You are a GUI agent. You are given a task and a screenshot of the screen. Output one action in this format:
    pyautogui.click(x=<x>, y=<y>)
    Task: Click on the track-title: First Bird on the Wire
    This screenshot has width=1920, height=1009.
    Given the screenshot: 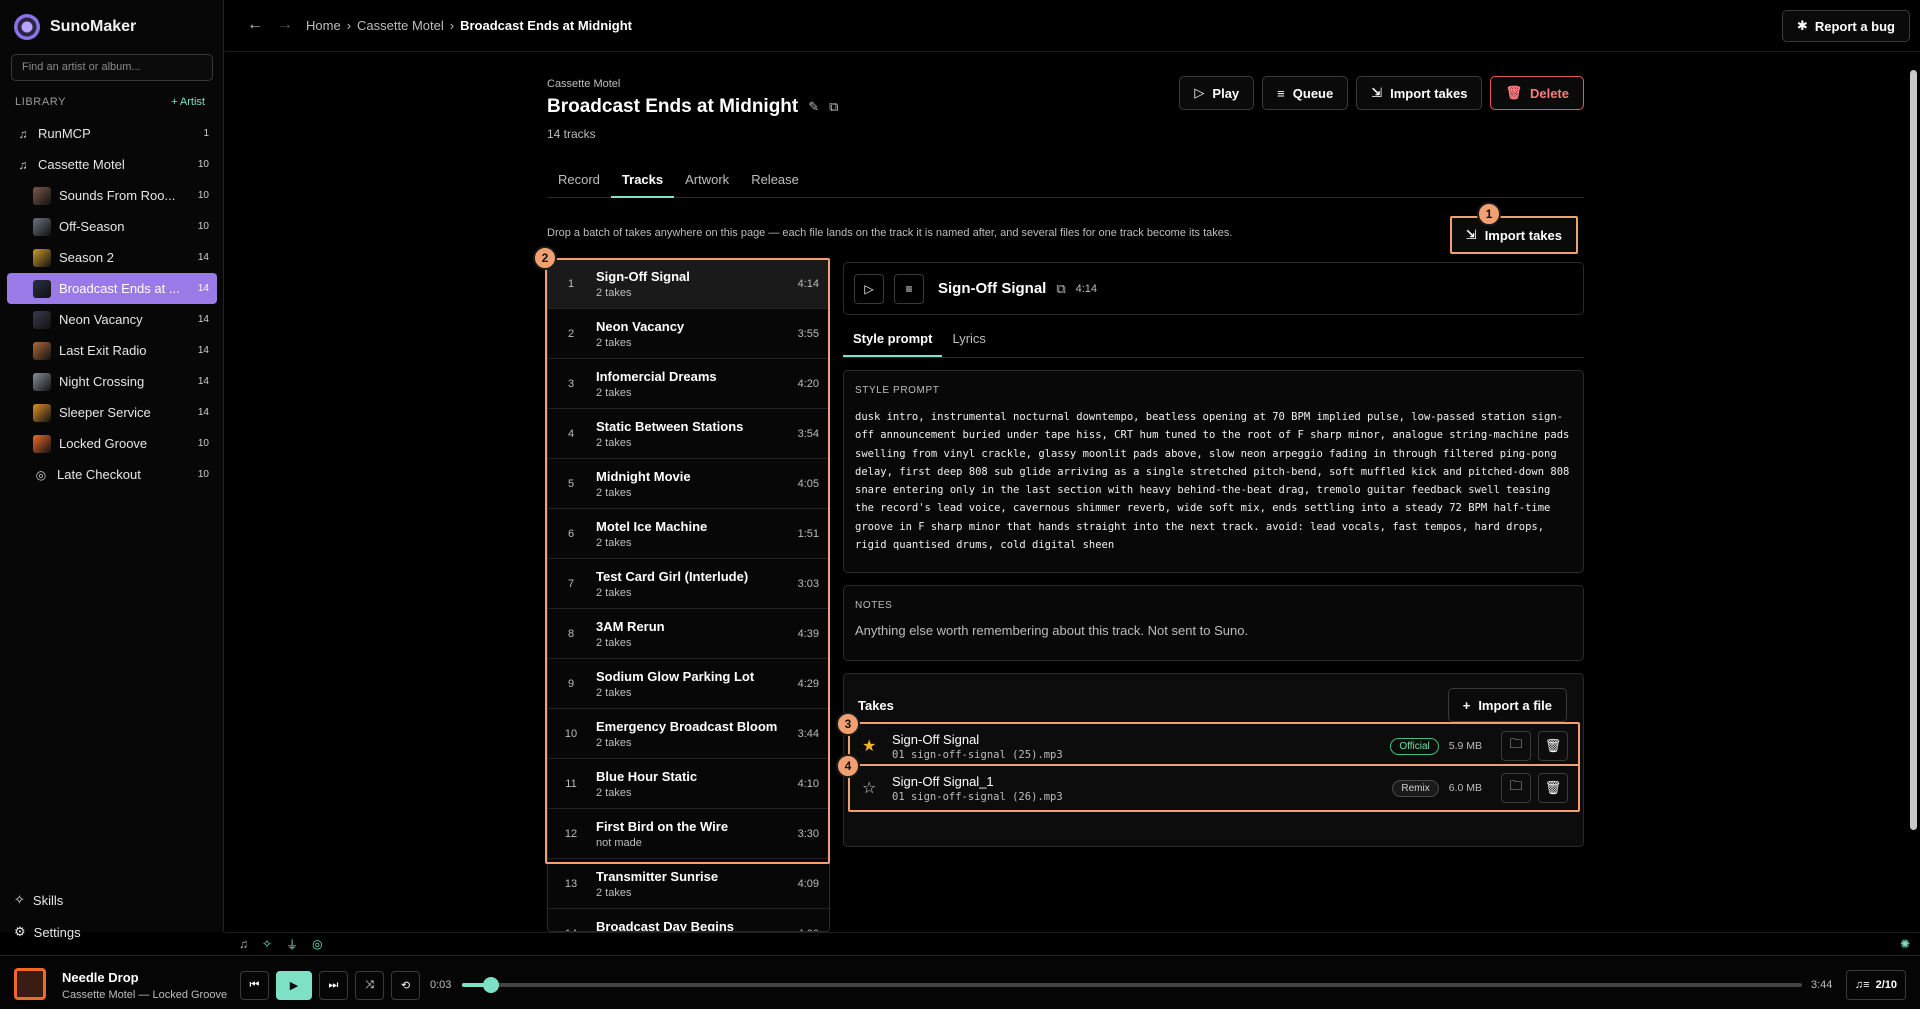 What is the action you would take?
    pyautogui.click(x=662, y=826)
    